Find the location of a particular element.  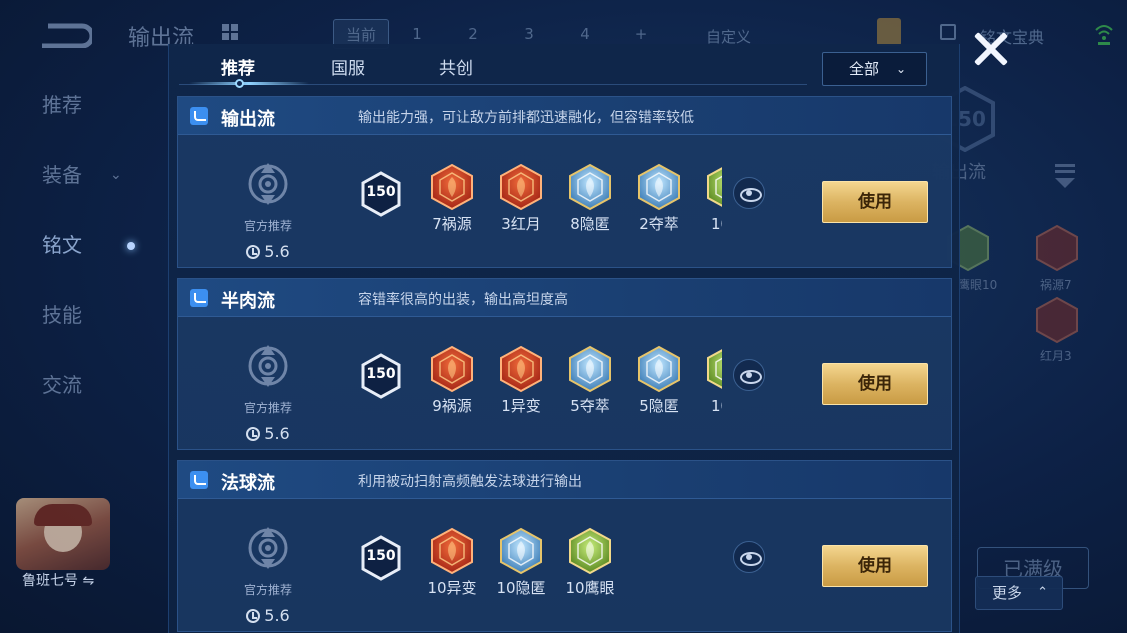

wifi-icon is located at coordinates (1104, 35).